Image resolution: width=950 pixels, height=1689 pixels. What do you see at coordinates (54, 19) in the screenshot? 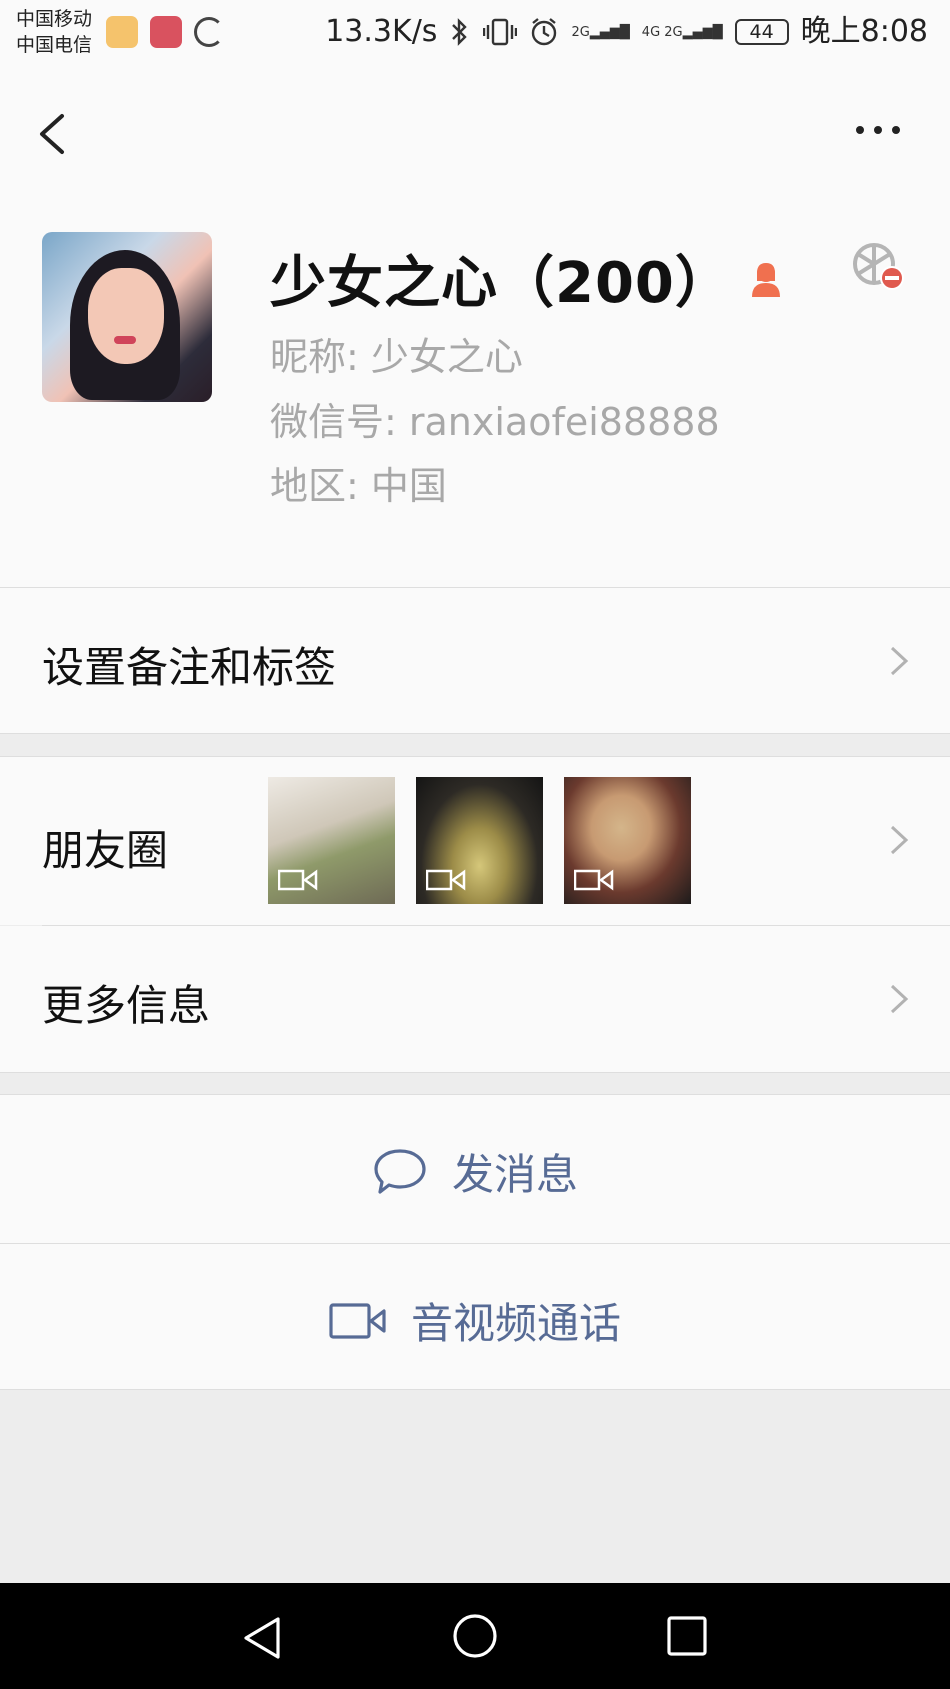
I see `carrier-1: 中国移动` at bounding box center [54, 19].